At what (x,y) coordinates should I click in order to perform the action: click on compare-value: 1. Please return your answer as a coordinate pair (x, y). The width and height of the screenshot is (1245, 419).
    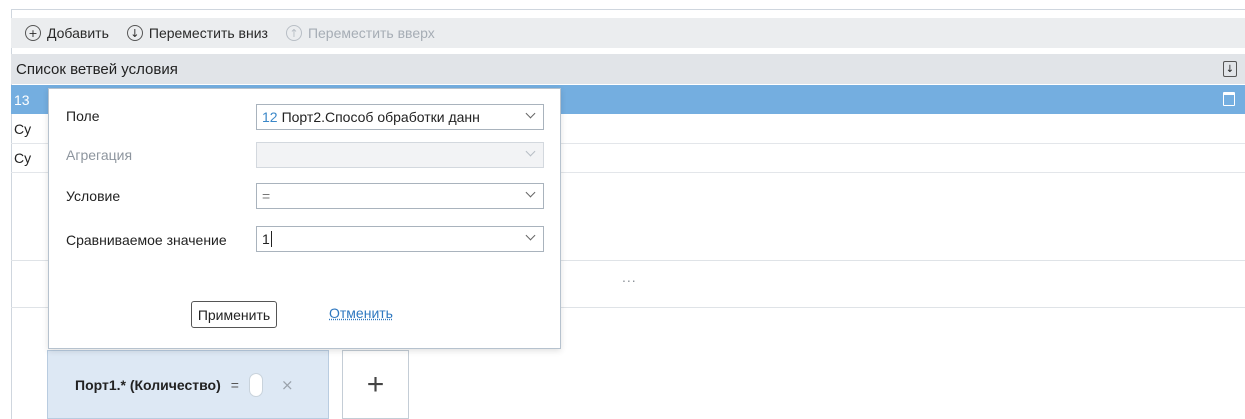
    Looking at the image, I should click on (266, 239).